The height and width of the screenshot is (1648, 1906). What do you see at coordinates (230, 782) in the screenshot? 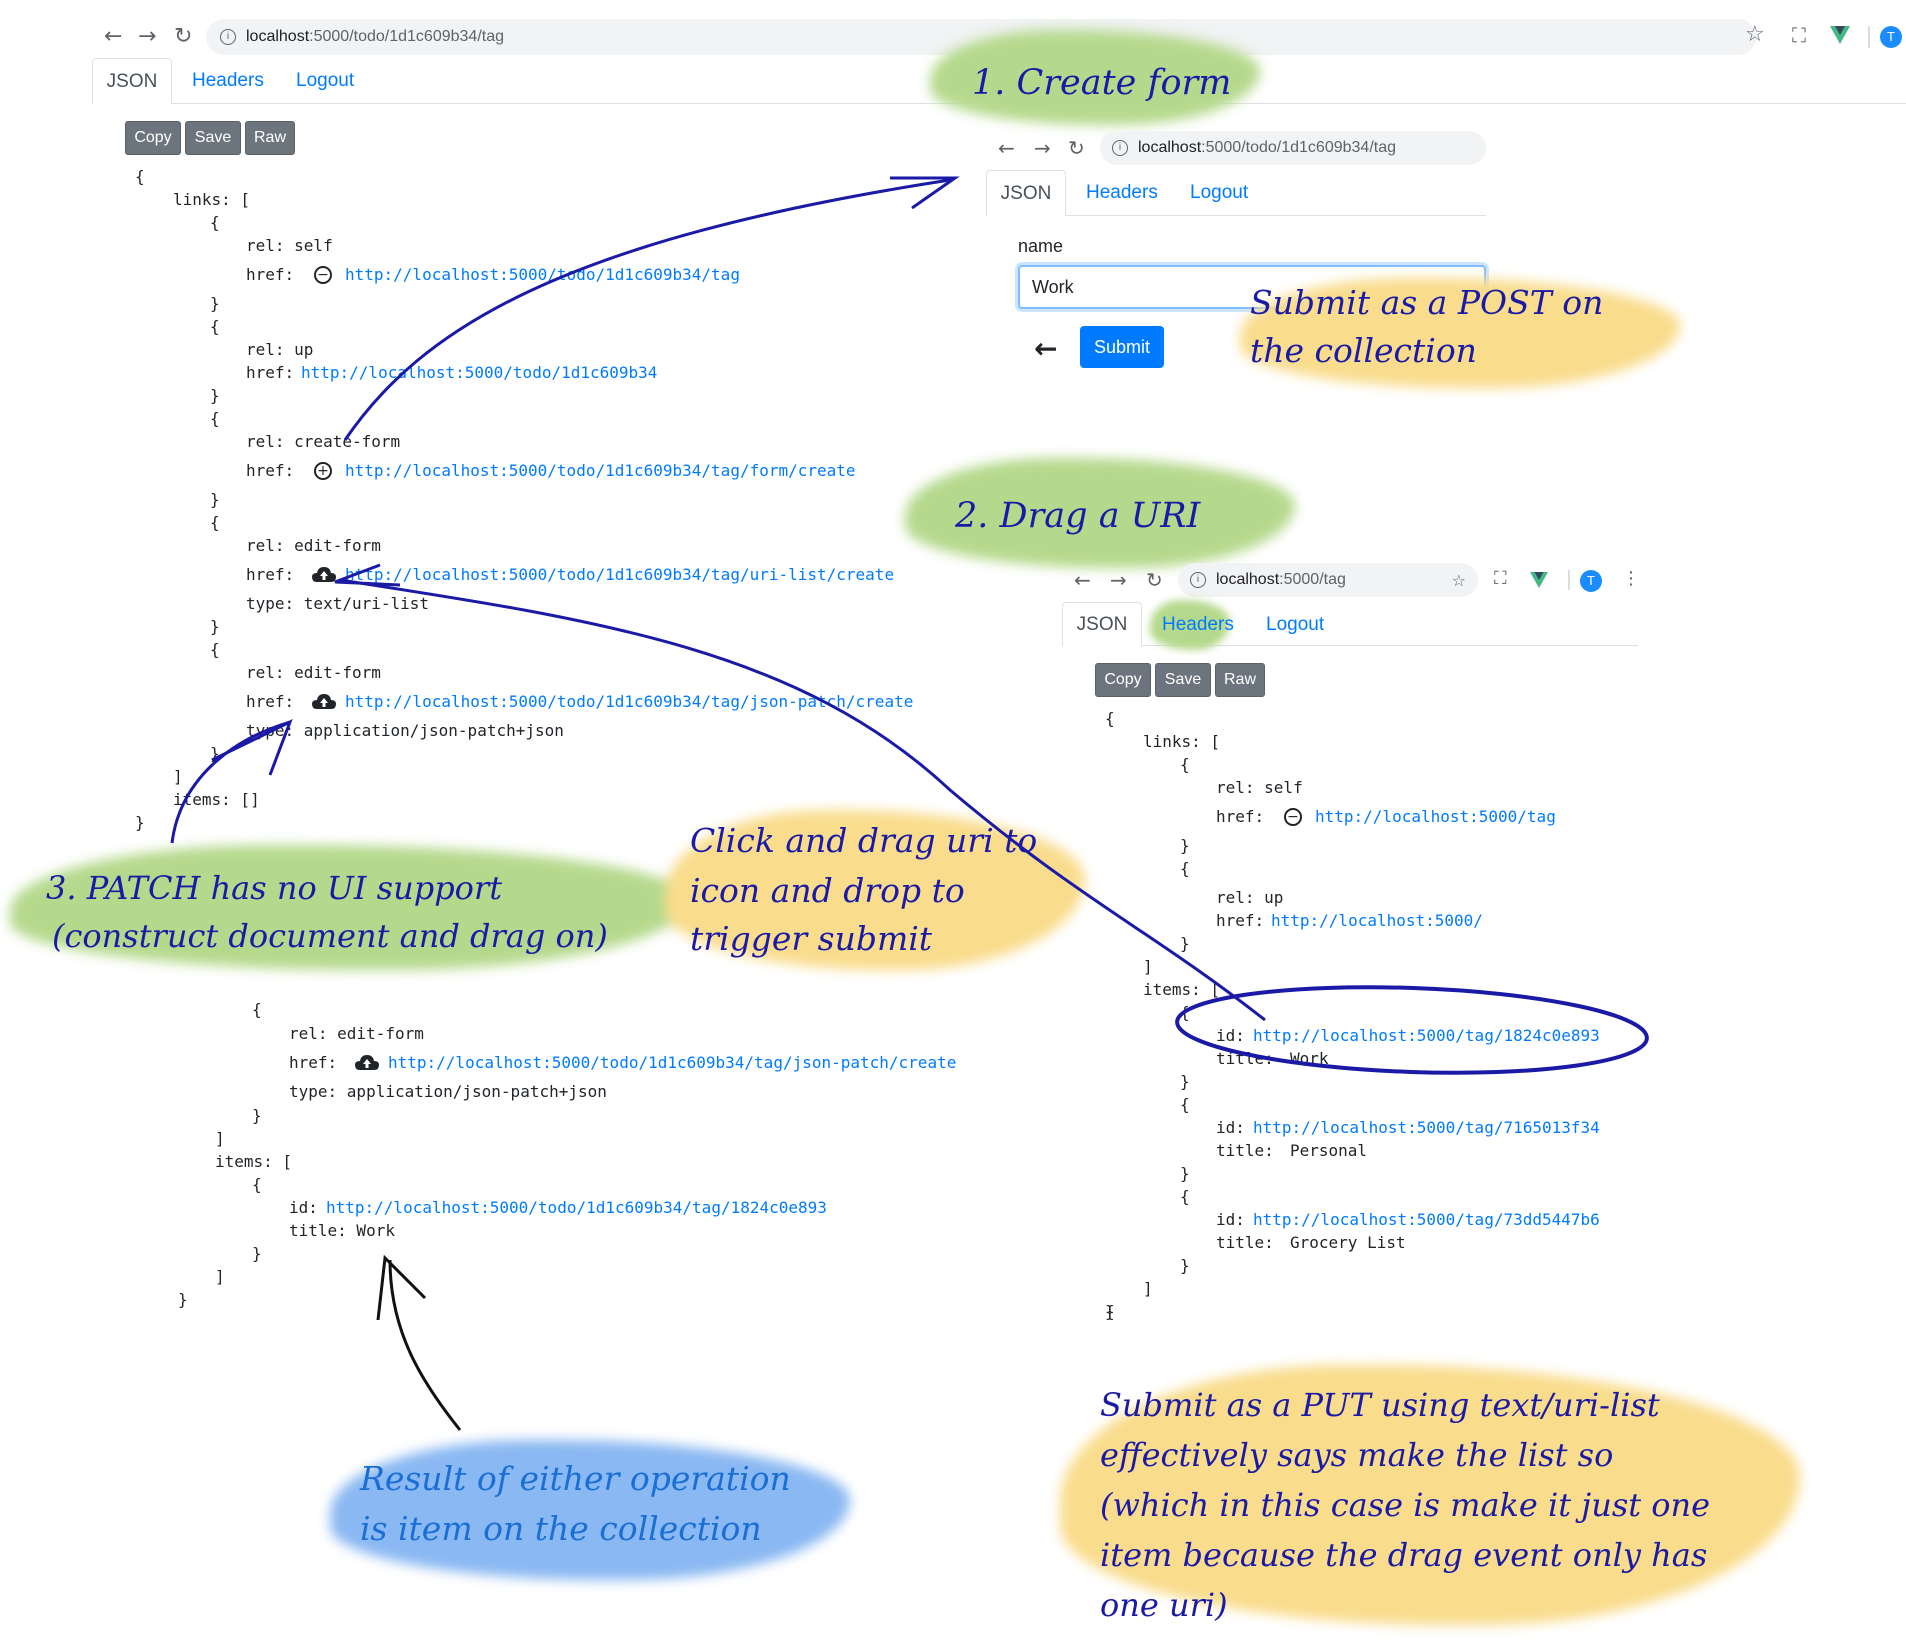
I see `patch-arrow` at bounding box center [230, 782].